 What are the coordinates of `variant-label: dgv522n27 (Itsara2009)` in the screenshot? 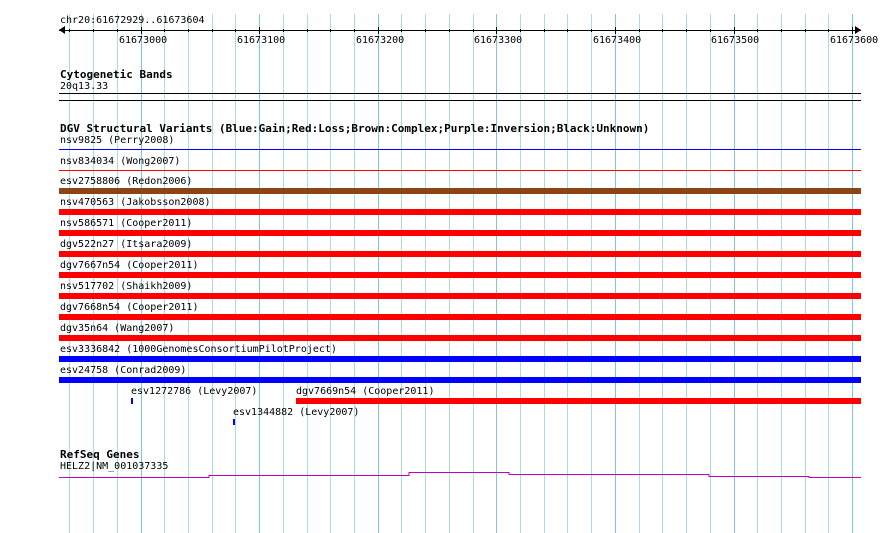 It's located at (126, 245).